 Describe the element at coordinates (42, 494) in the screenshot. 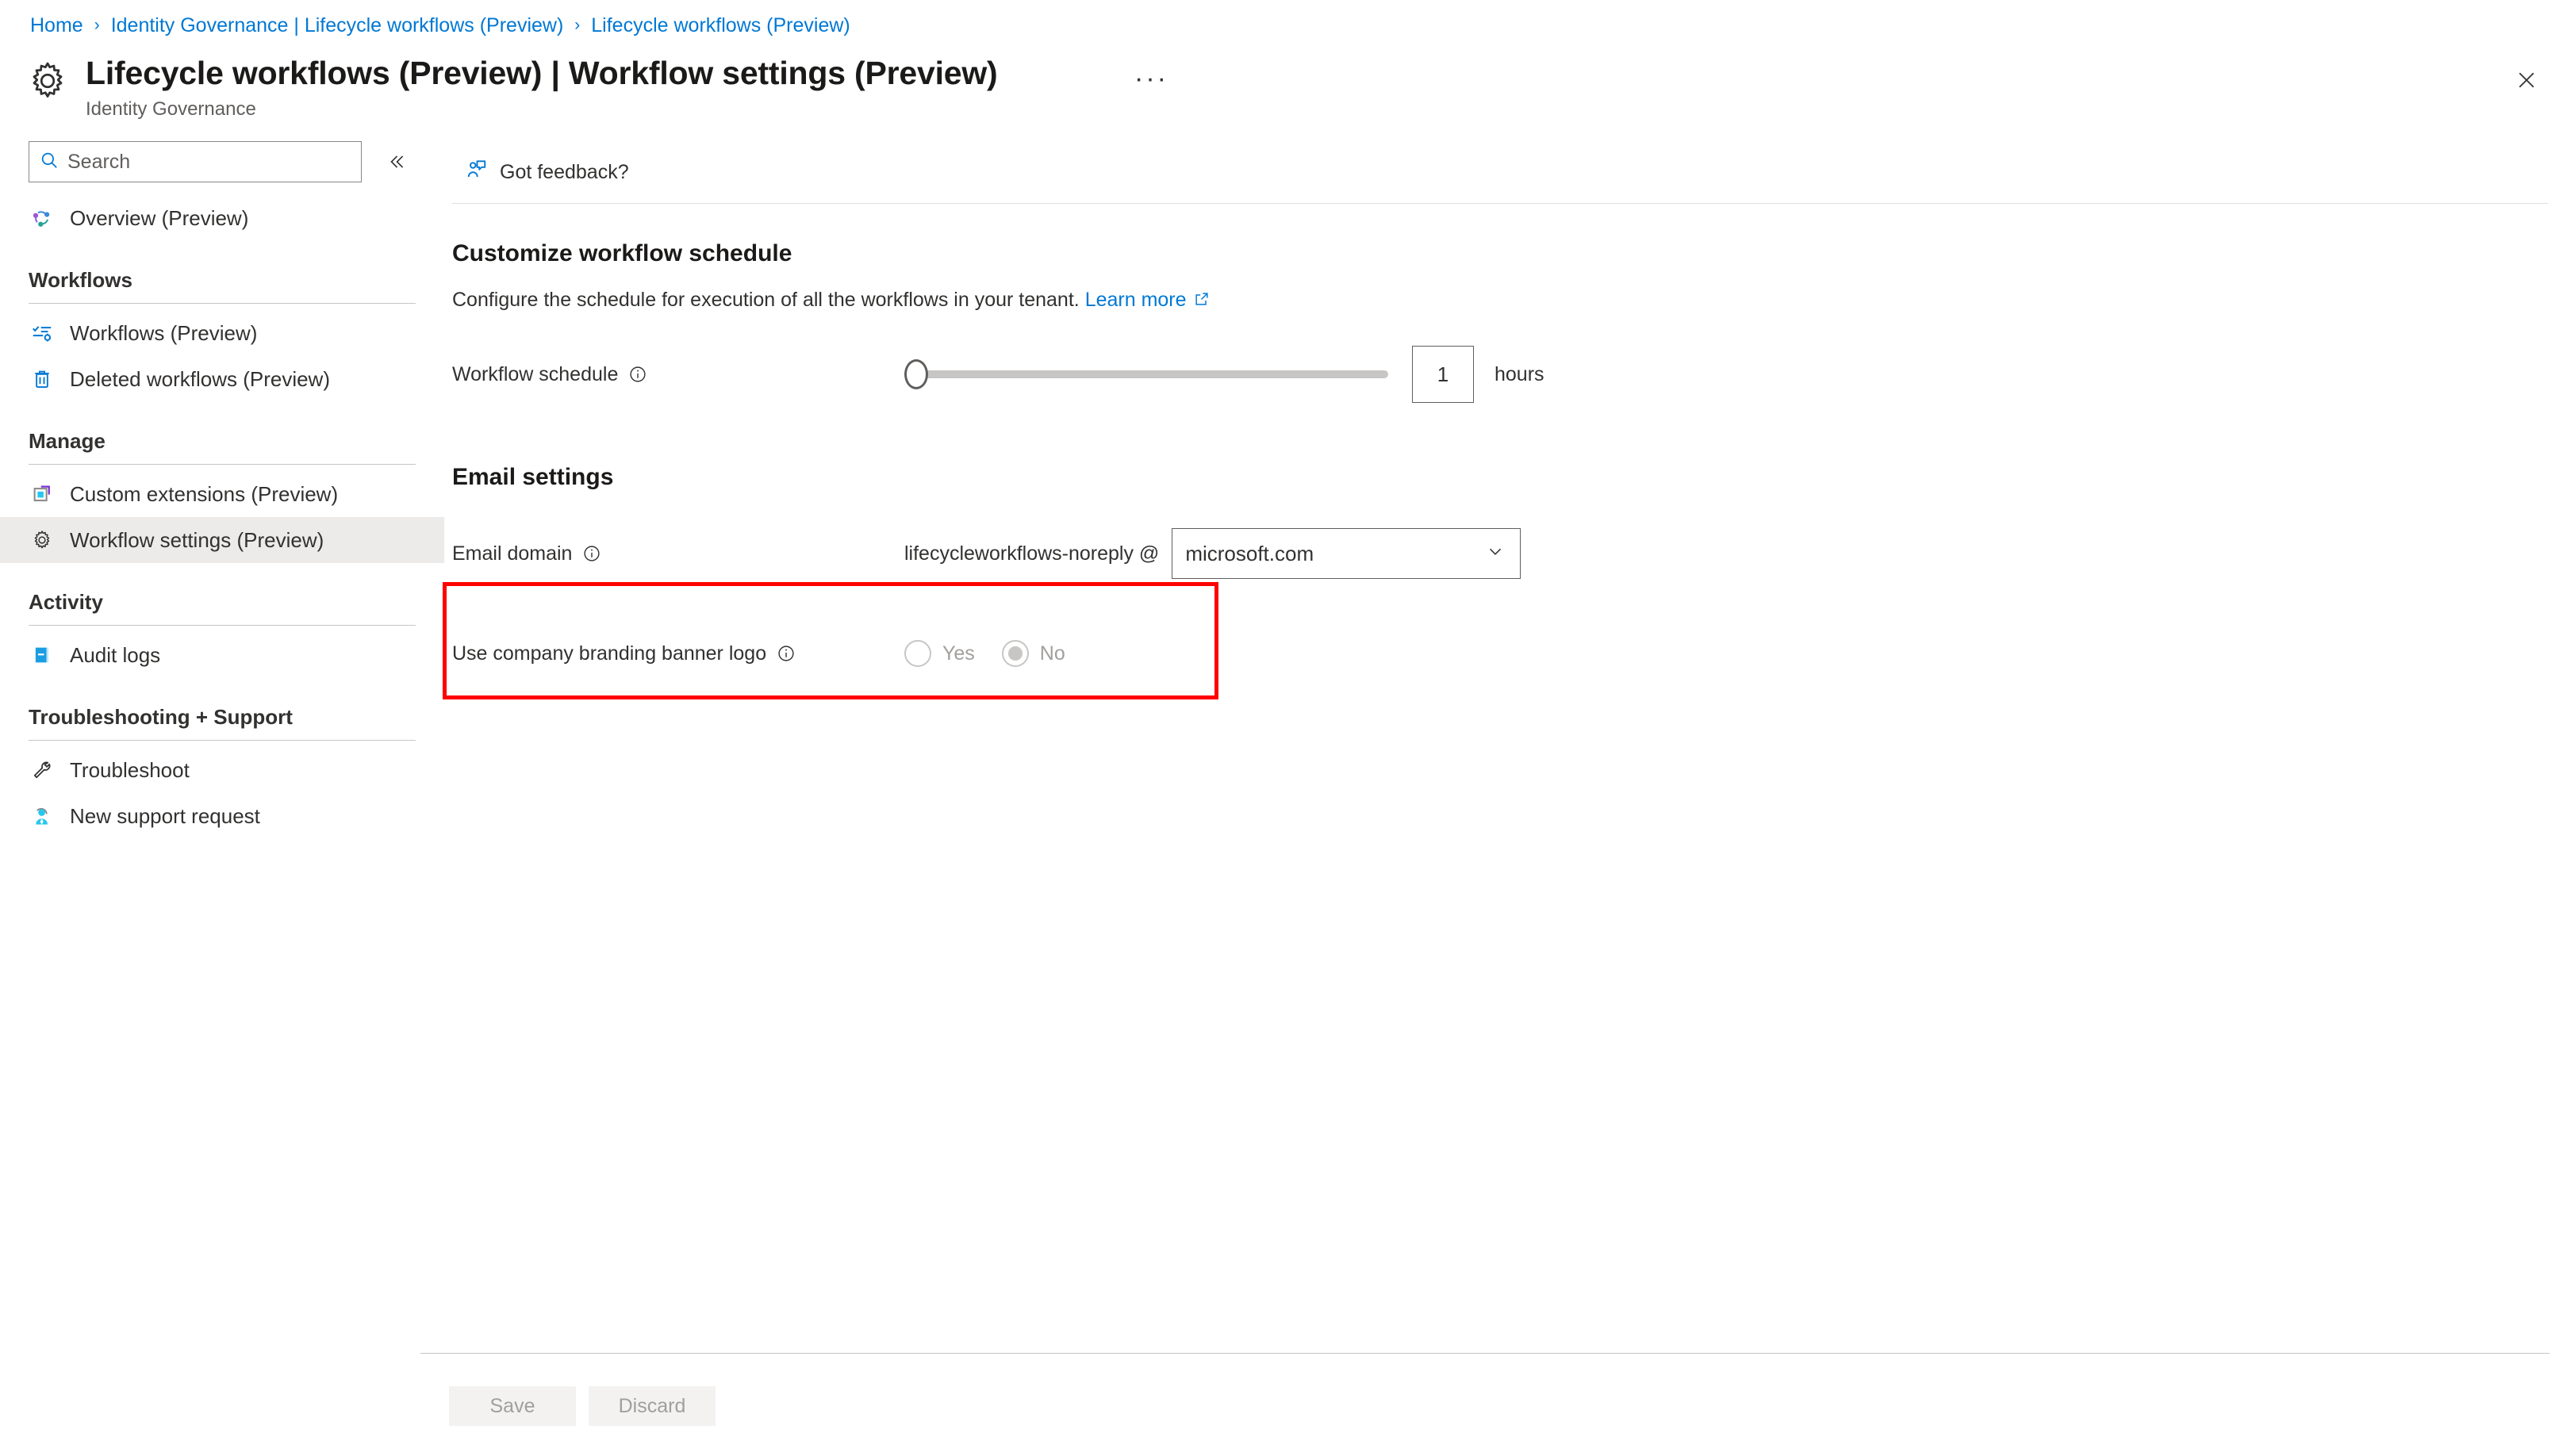

I see `custom-extensions-icon` at that location.